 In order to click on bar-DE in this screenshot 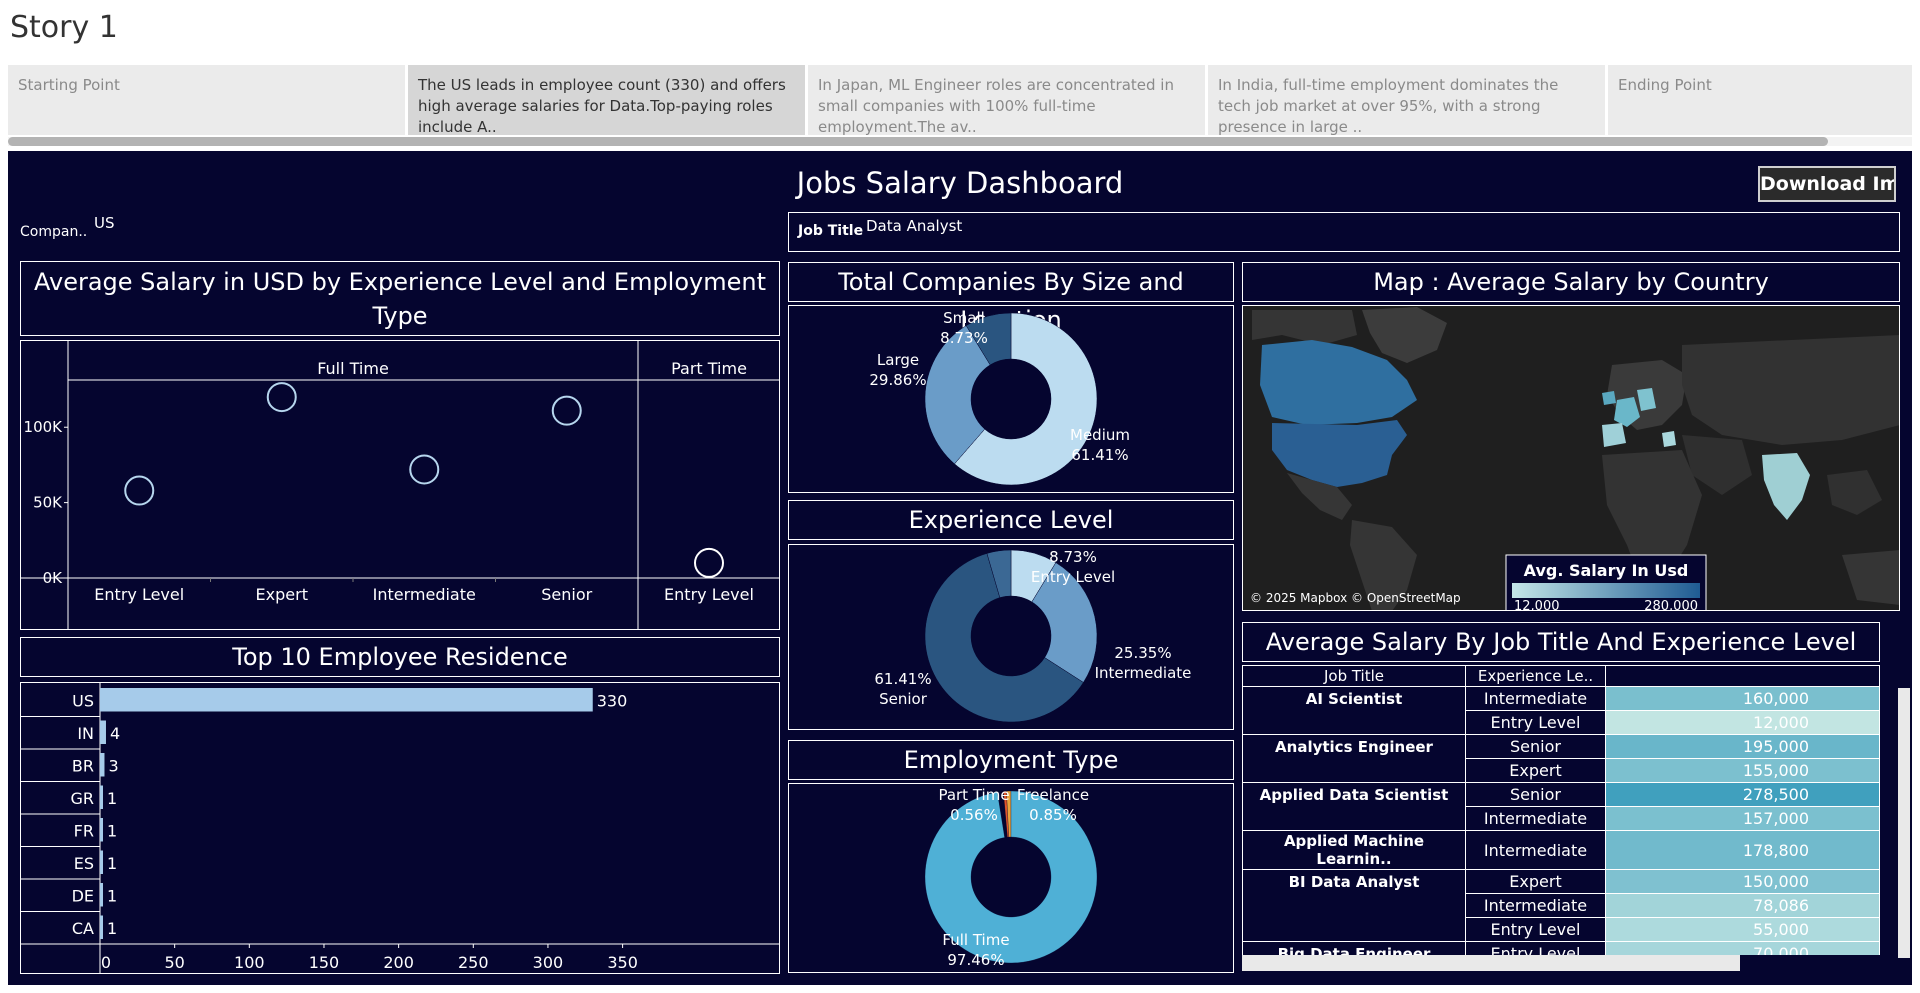, I will do `click(101, 895)`.